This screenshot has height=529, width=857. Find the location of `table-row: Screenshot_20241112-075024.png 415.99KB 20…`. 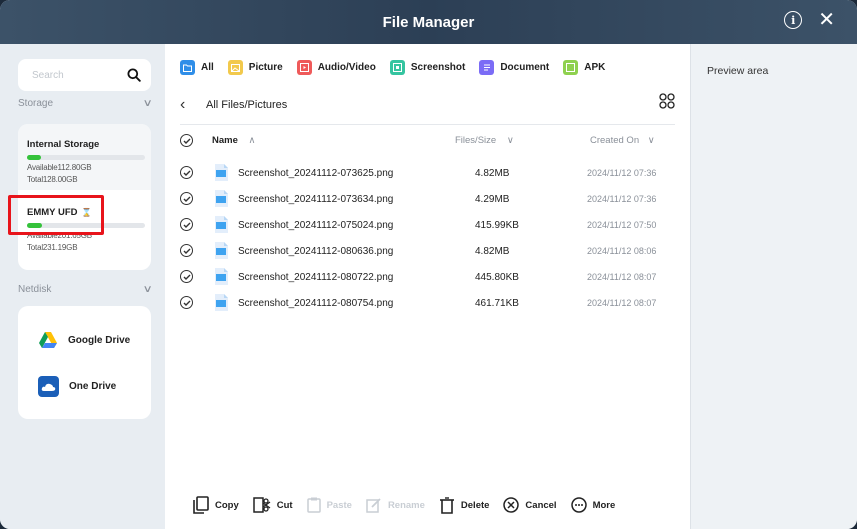

table-row: Screenshot_20241112-075024.png 415.99KB 20… is located at coordinates (427, 226).